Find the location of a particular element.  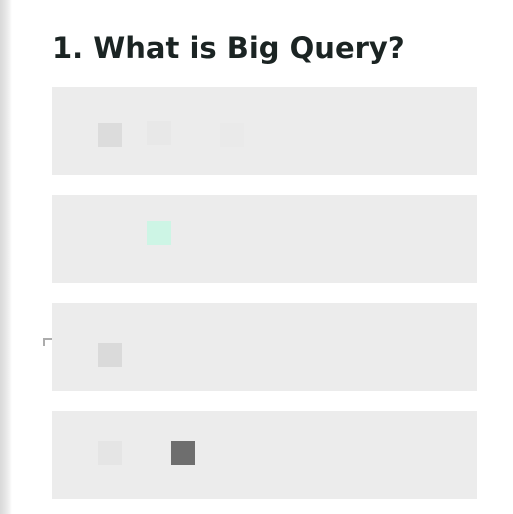

left-divider is located at coordinates (6, 257).